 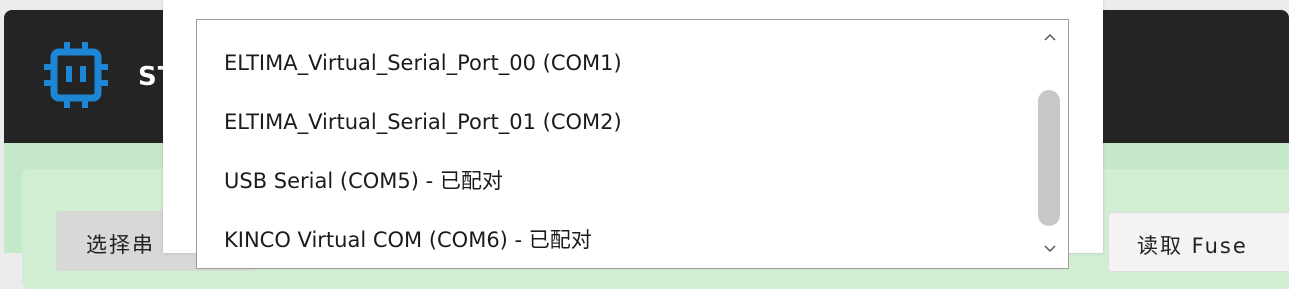 I want to click on listbox-scrollbar, so click(x=1050, y=144).